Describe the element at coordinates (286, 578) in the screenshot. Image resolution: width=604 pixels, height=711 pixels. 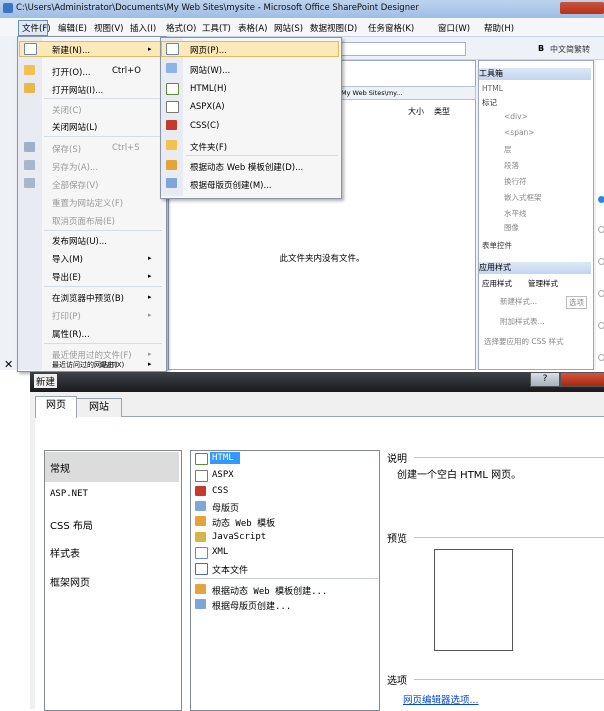
I see `list-separator` at that location.